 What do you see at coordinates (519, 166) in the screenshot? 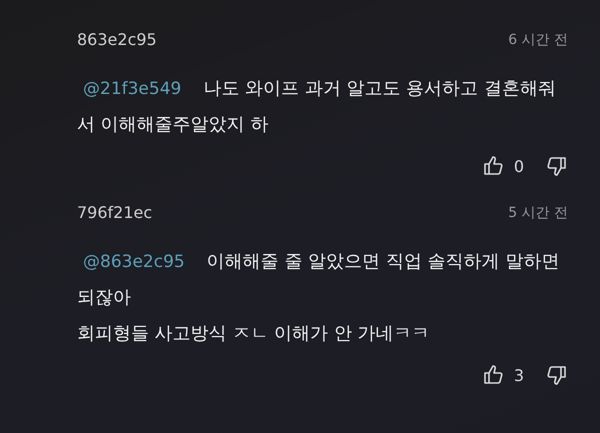
I see `like-count: 0` at bounding box center [519, 166].